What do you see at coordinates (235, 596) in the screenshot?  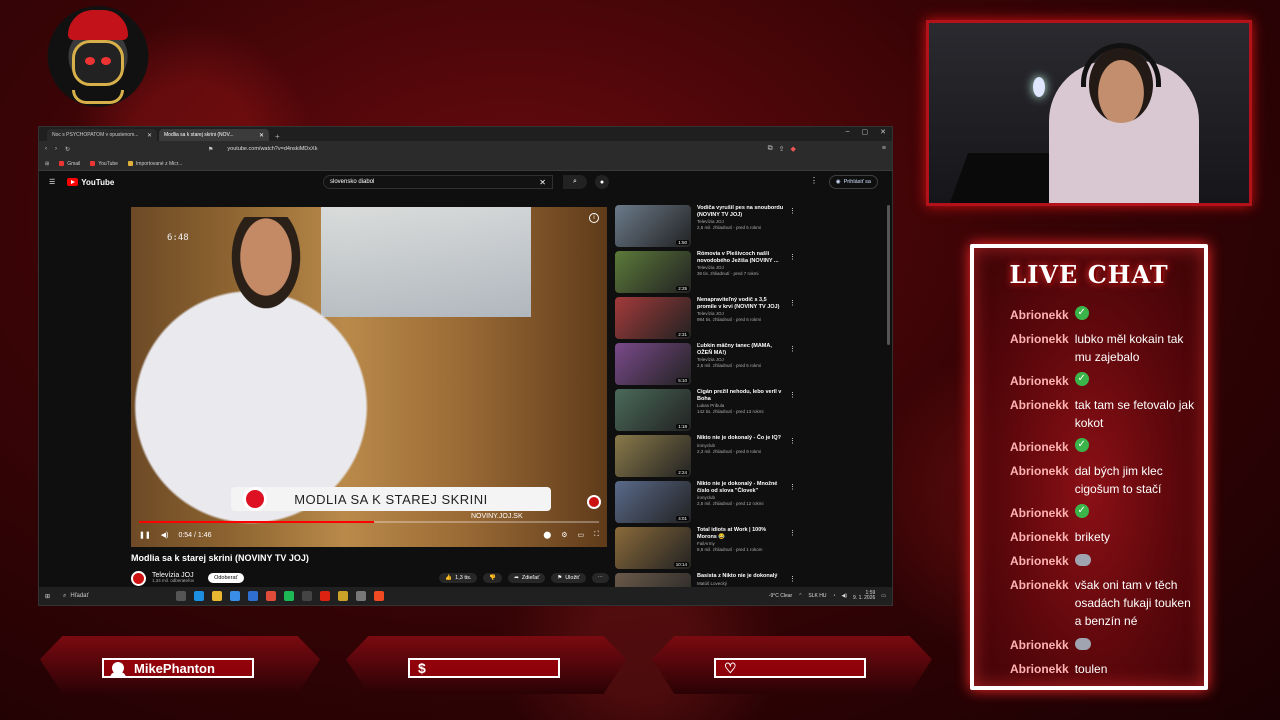 I see `store-icon` at bounding box center [235, 596].